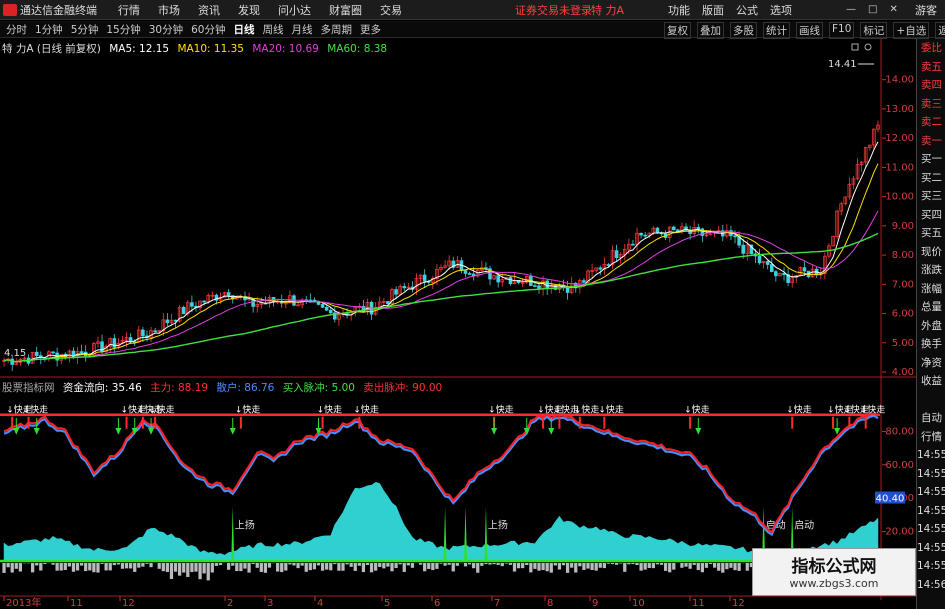 This screenshot has height=609, width=945. What do you see at coordinates (931, 585) in the screenshot?
I see `side-panel-item: 14:56` at bounding box center [931, 585].